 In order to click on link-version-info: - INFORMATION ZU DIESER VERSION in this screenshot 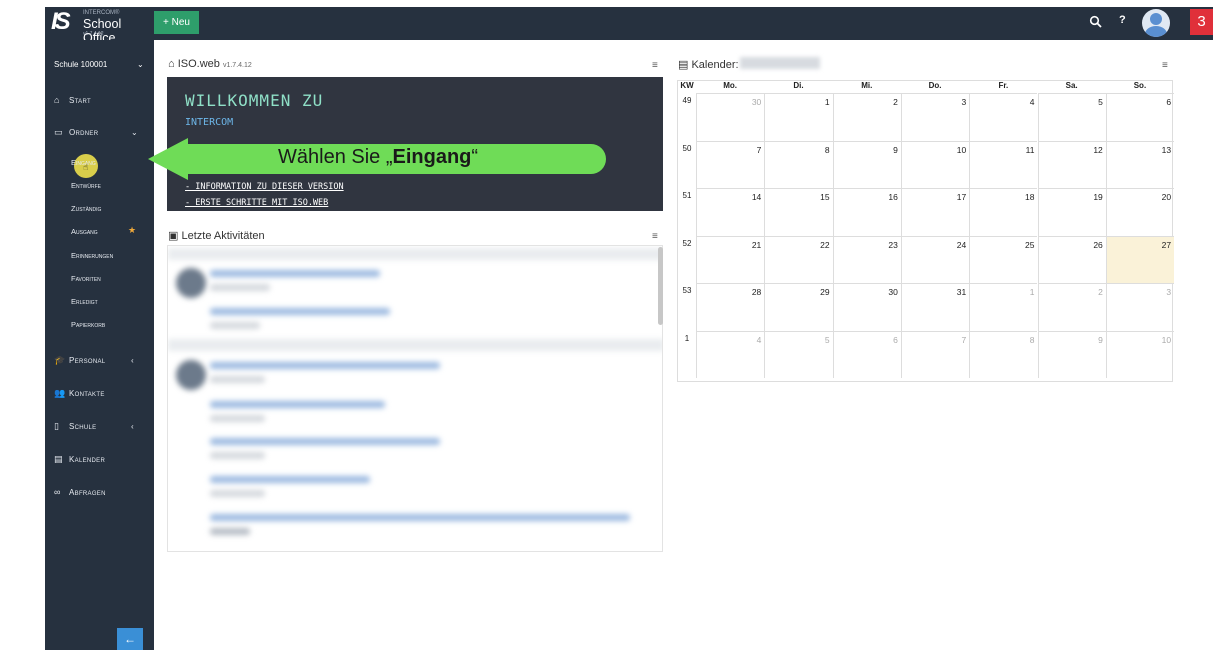, I will do `click(264, 187)`.